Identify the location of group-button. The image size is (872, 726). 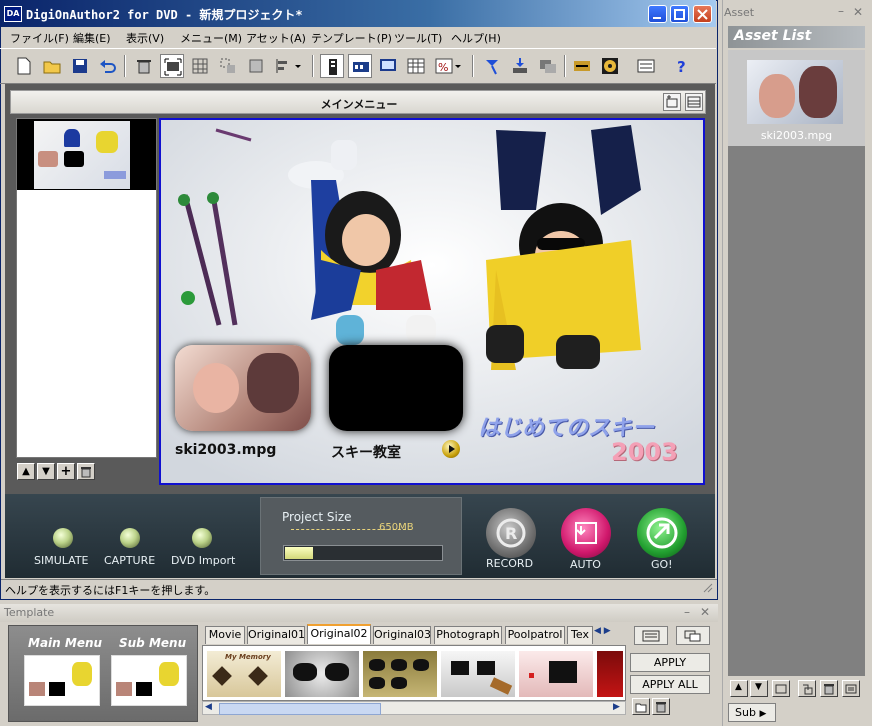
(228, 66).